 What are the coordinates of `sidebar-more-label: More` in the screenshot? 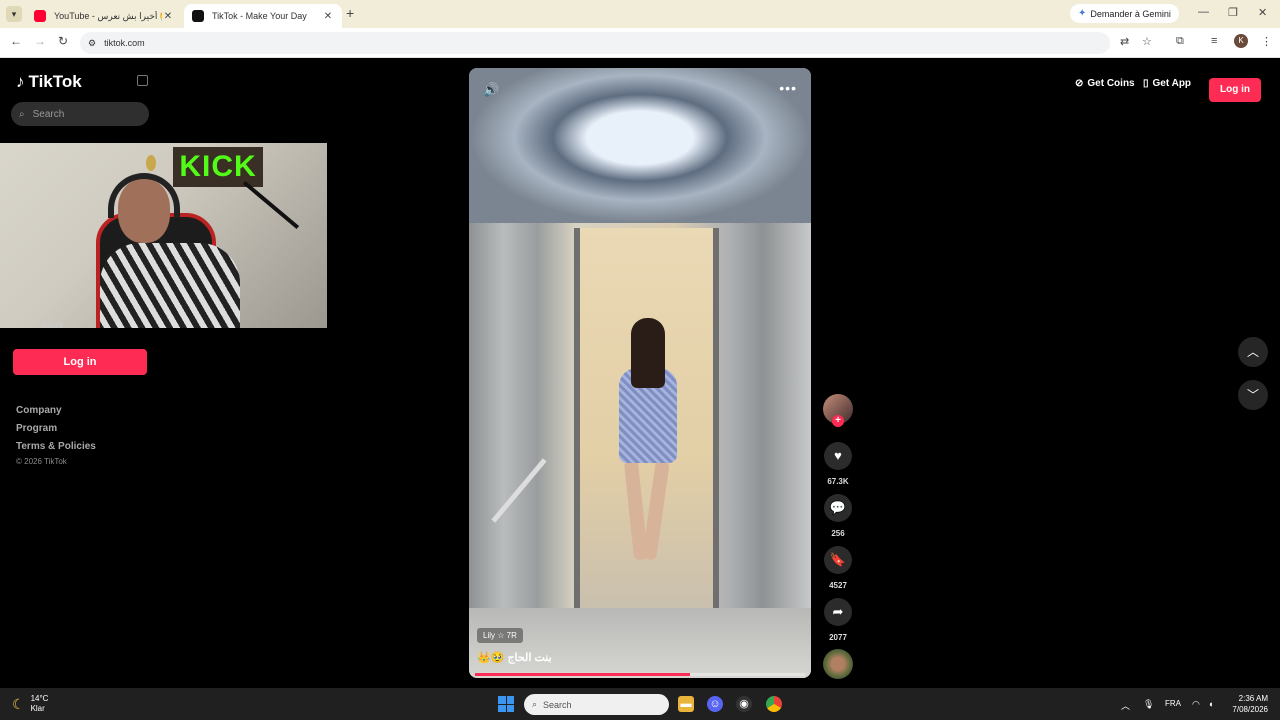 It's located at (53, 326).